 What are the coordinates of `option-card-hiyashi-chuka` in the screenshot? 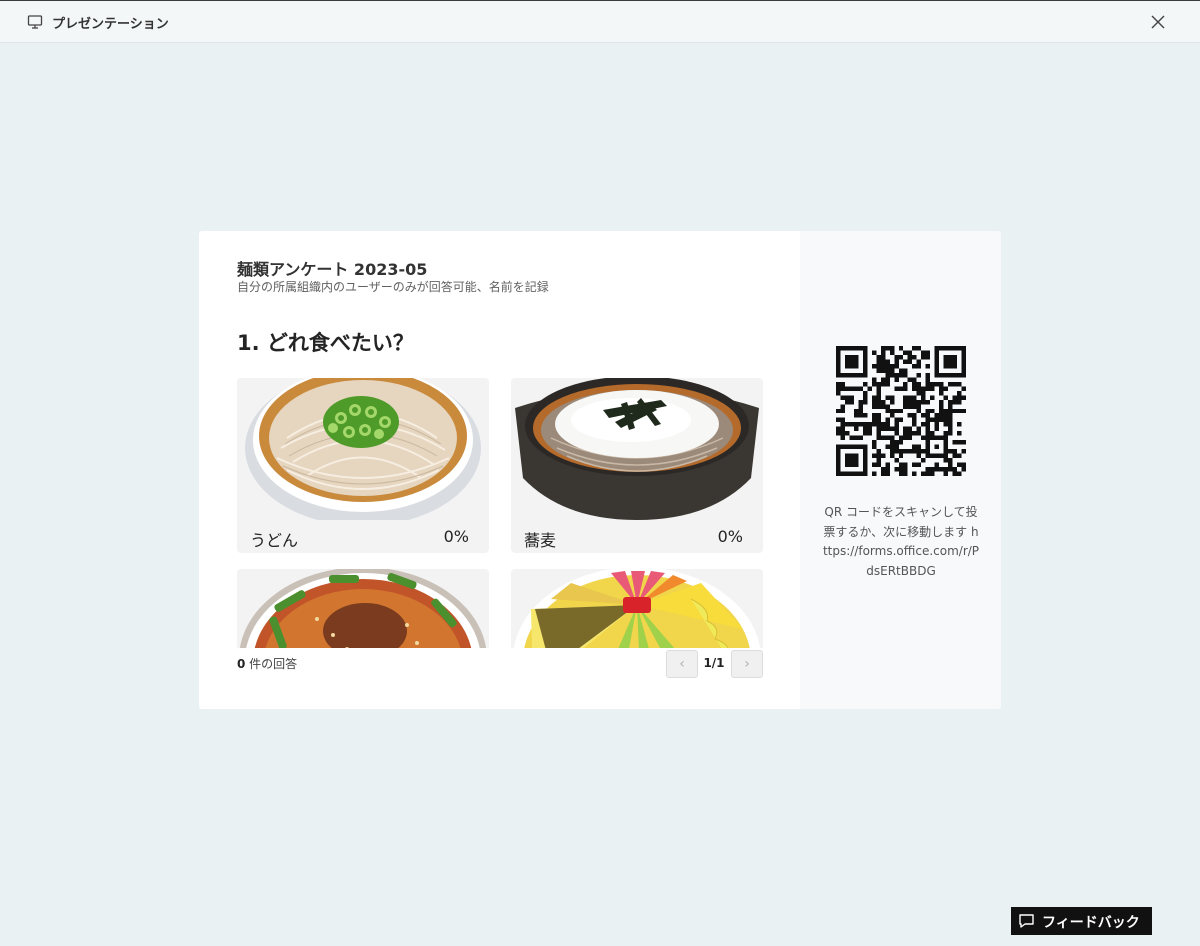 It's located at (637, 608).